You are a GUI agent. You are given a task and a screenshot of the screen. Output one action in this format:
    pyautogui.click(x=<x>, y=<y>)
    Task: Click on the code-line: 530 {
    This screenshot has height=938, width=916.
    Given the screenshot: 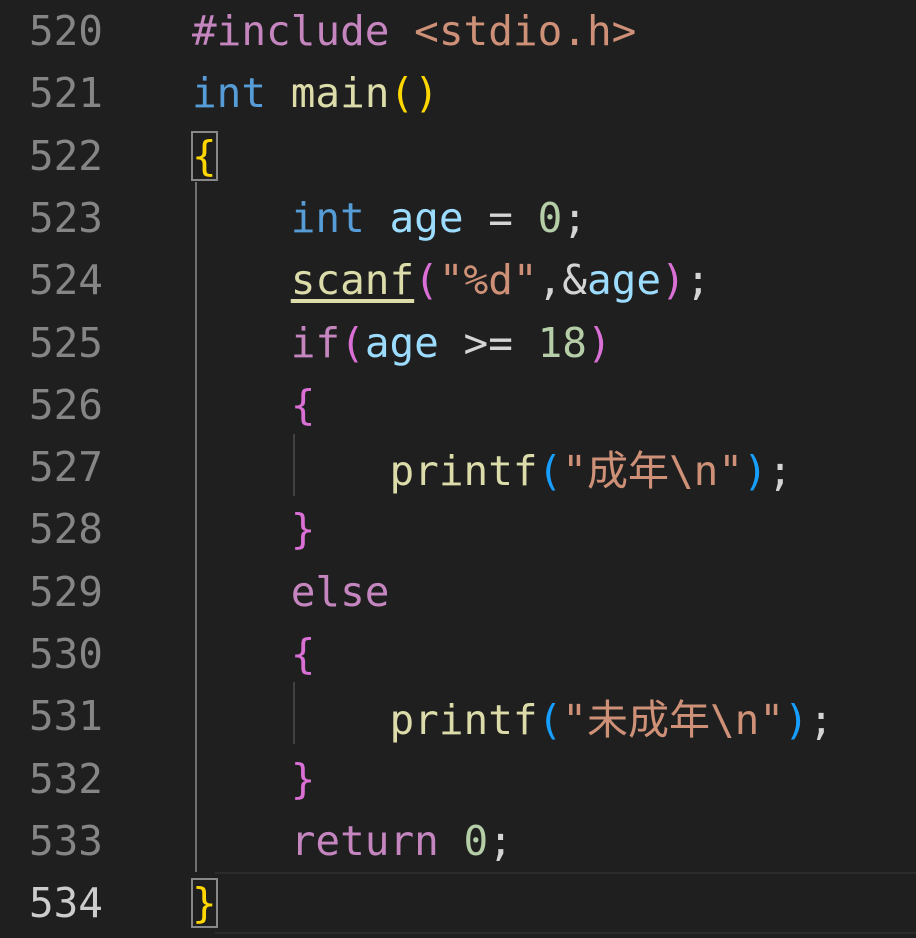 What is the action you would take?
    pyautogui.click(x=458, y=654)
    